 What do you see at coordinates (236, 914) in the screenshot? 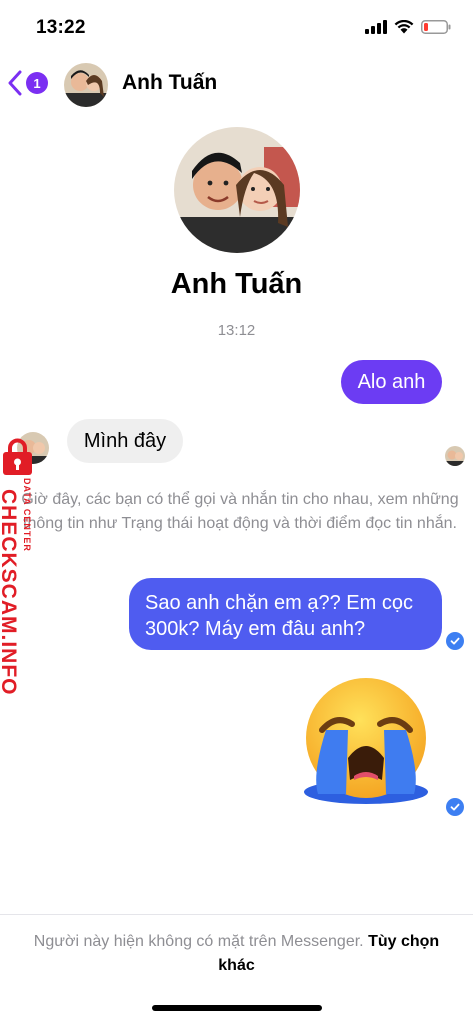
I see `footer-divider` at bounding box center [236, 914].